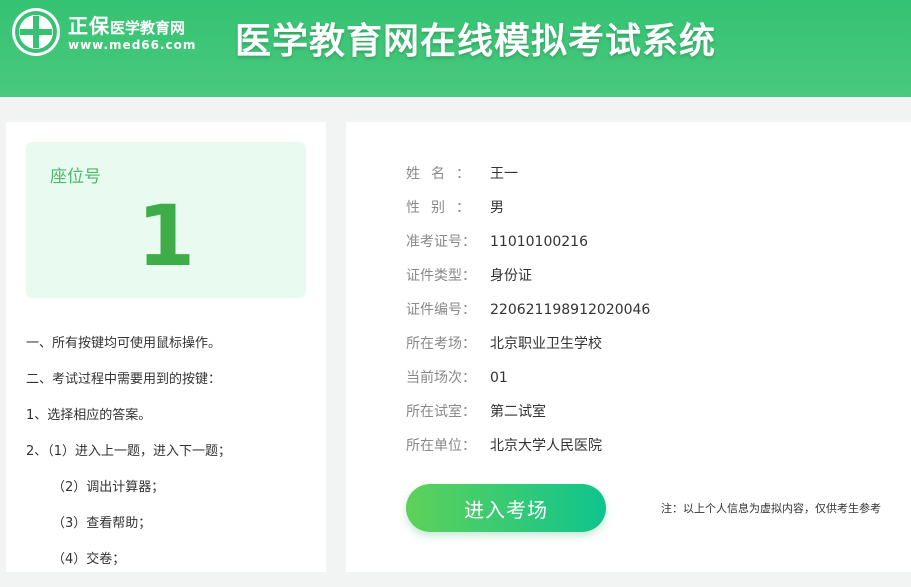 The height and width of the screenshot is (587, 911). What do you see at coordinates (511, 276) in the screenshot?
I see `info-value: 身份证` at bounding box center [511, 276].